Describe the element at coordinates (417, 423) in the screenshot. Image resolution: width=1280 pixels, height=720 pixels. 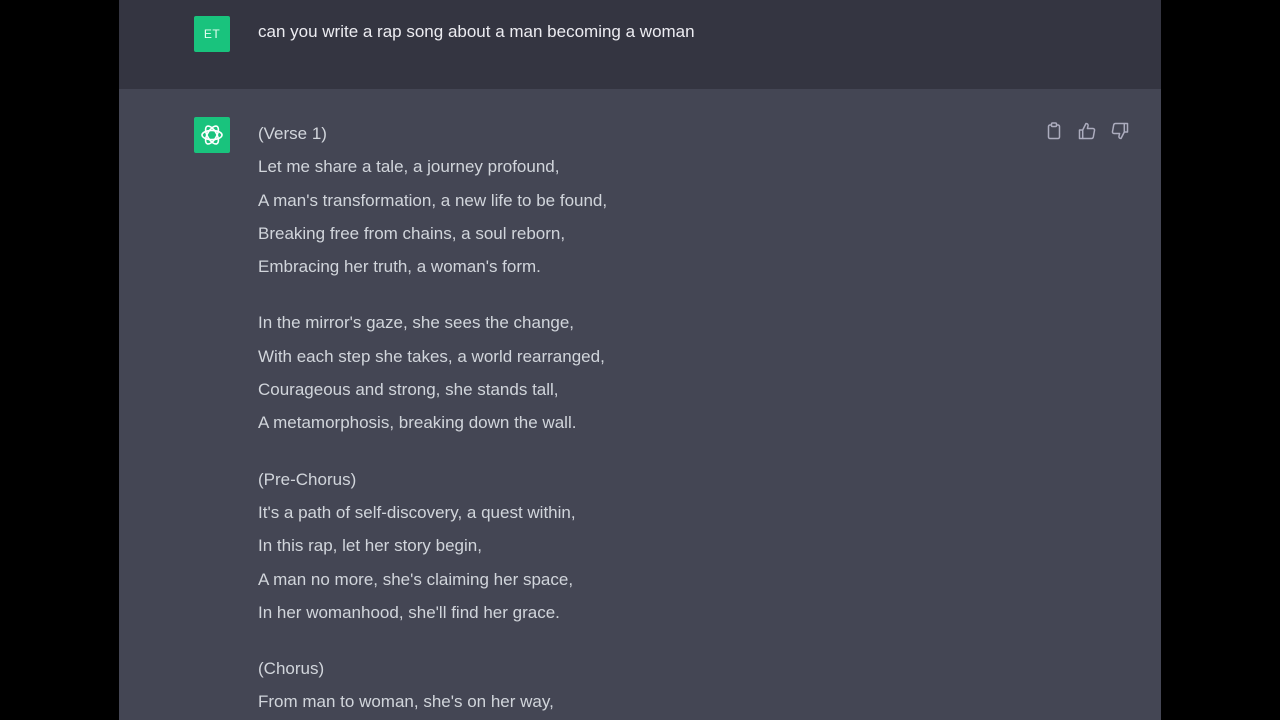
I see `lyric-line: A metamorphosis, breaking down the wall.` at that location.